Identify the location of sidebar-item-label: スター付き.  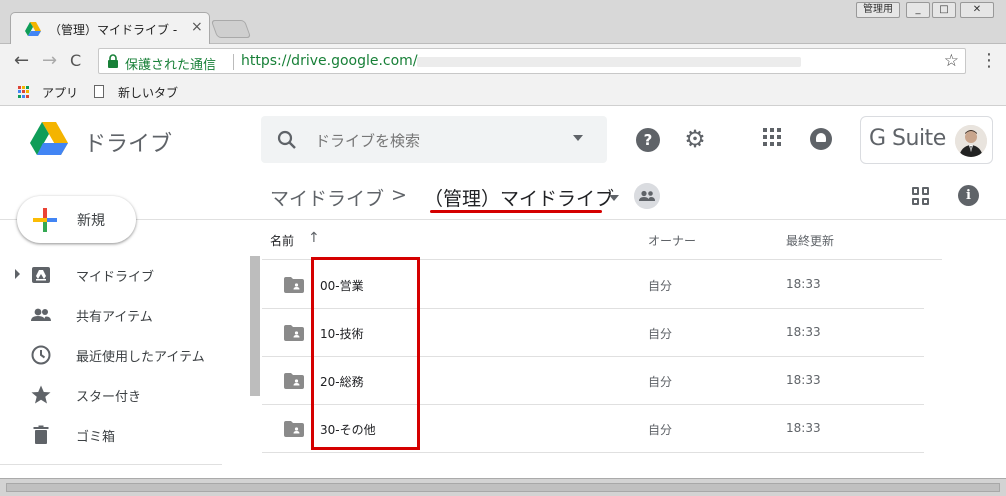
(109, 397).